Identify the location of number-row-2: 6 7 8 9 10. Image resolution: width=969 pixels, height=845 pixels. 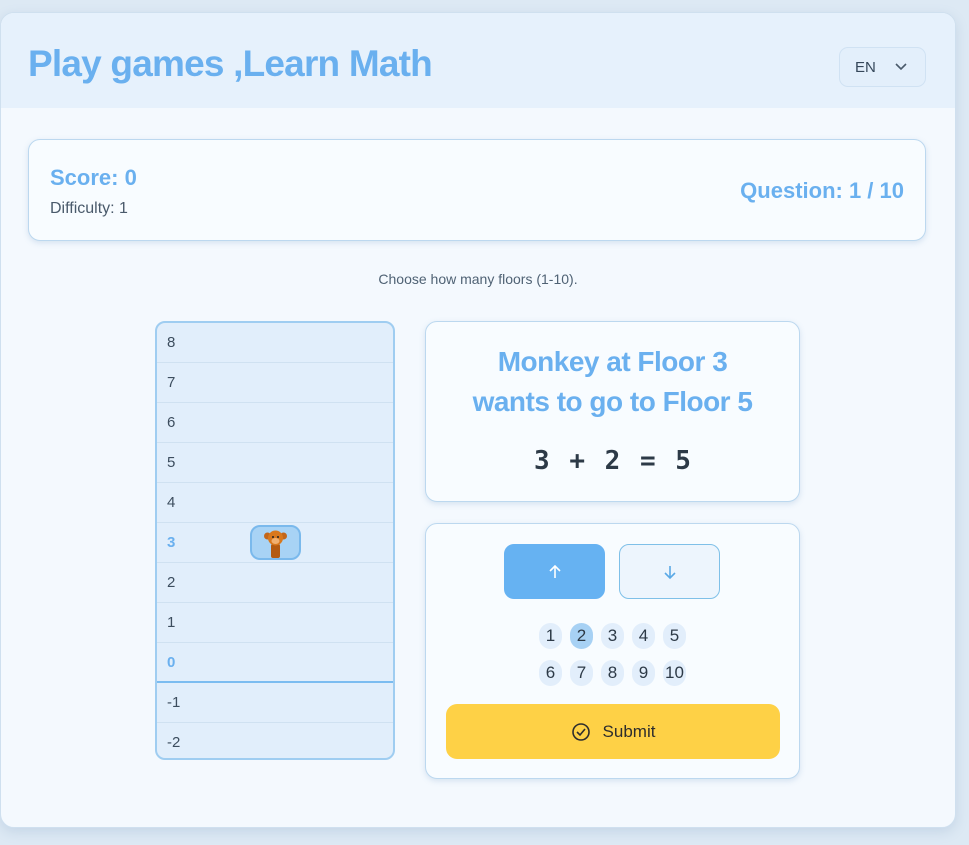
(612, 673).